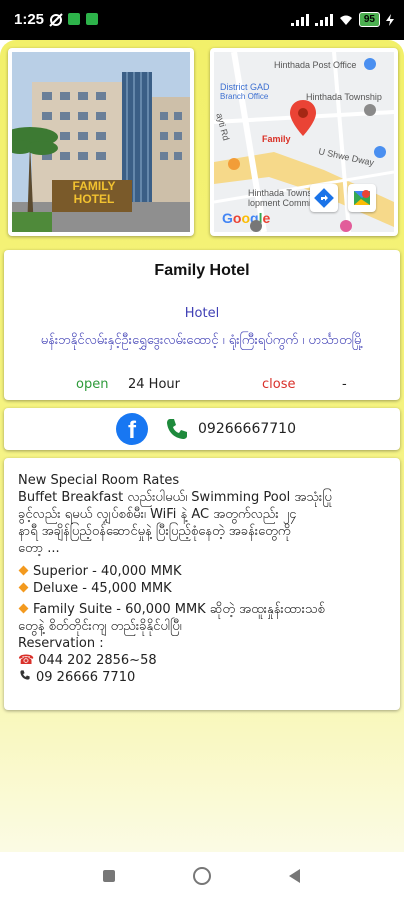  Describe the element at coordinates (279, 384) in the screenshot. I see `close-label: close` at that location.